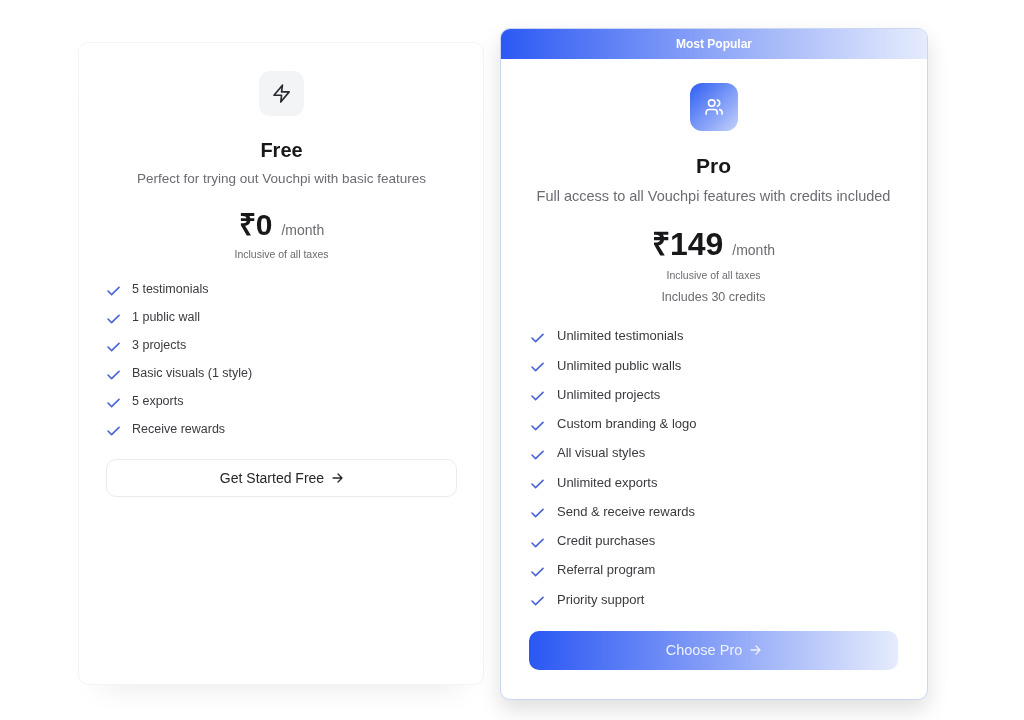 This screenshot has width=1024, height=720. What do you see at coordinates (606, 570) in the screenshot?
I see `feature-text: Referral program` at bounding box center [606, 570].